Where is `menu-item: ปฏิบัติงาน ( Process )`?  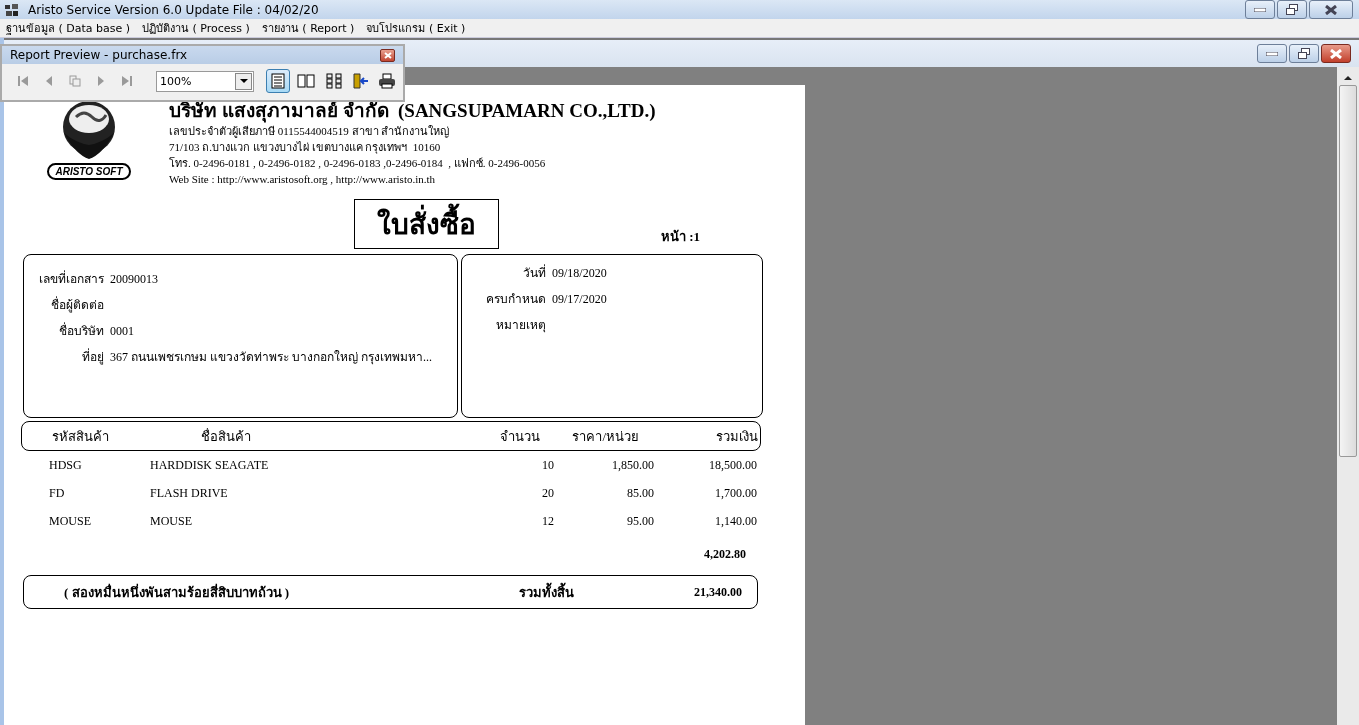 menu-item: ปฏิบัติงาน ( Process ) is located at coordinates (196, 28).